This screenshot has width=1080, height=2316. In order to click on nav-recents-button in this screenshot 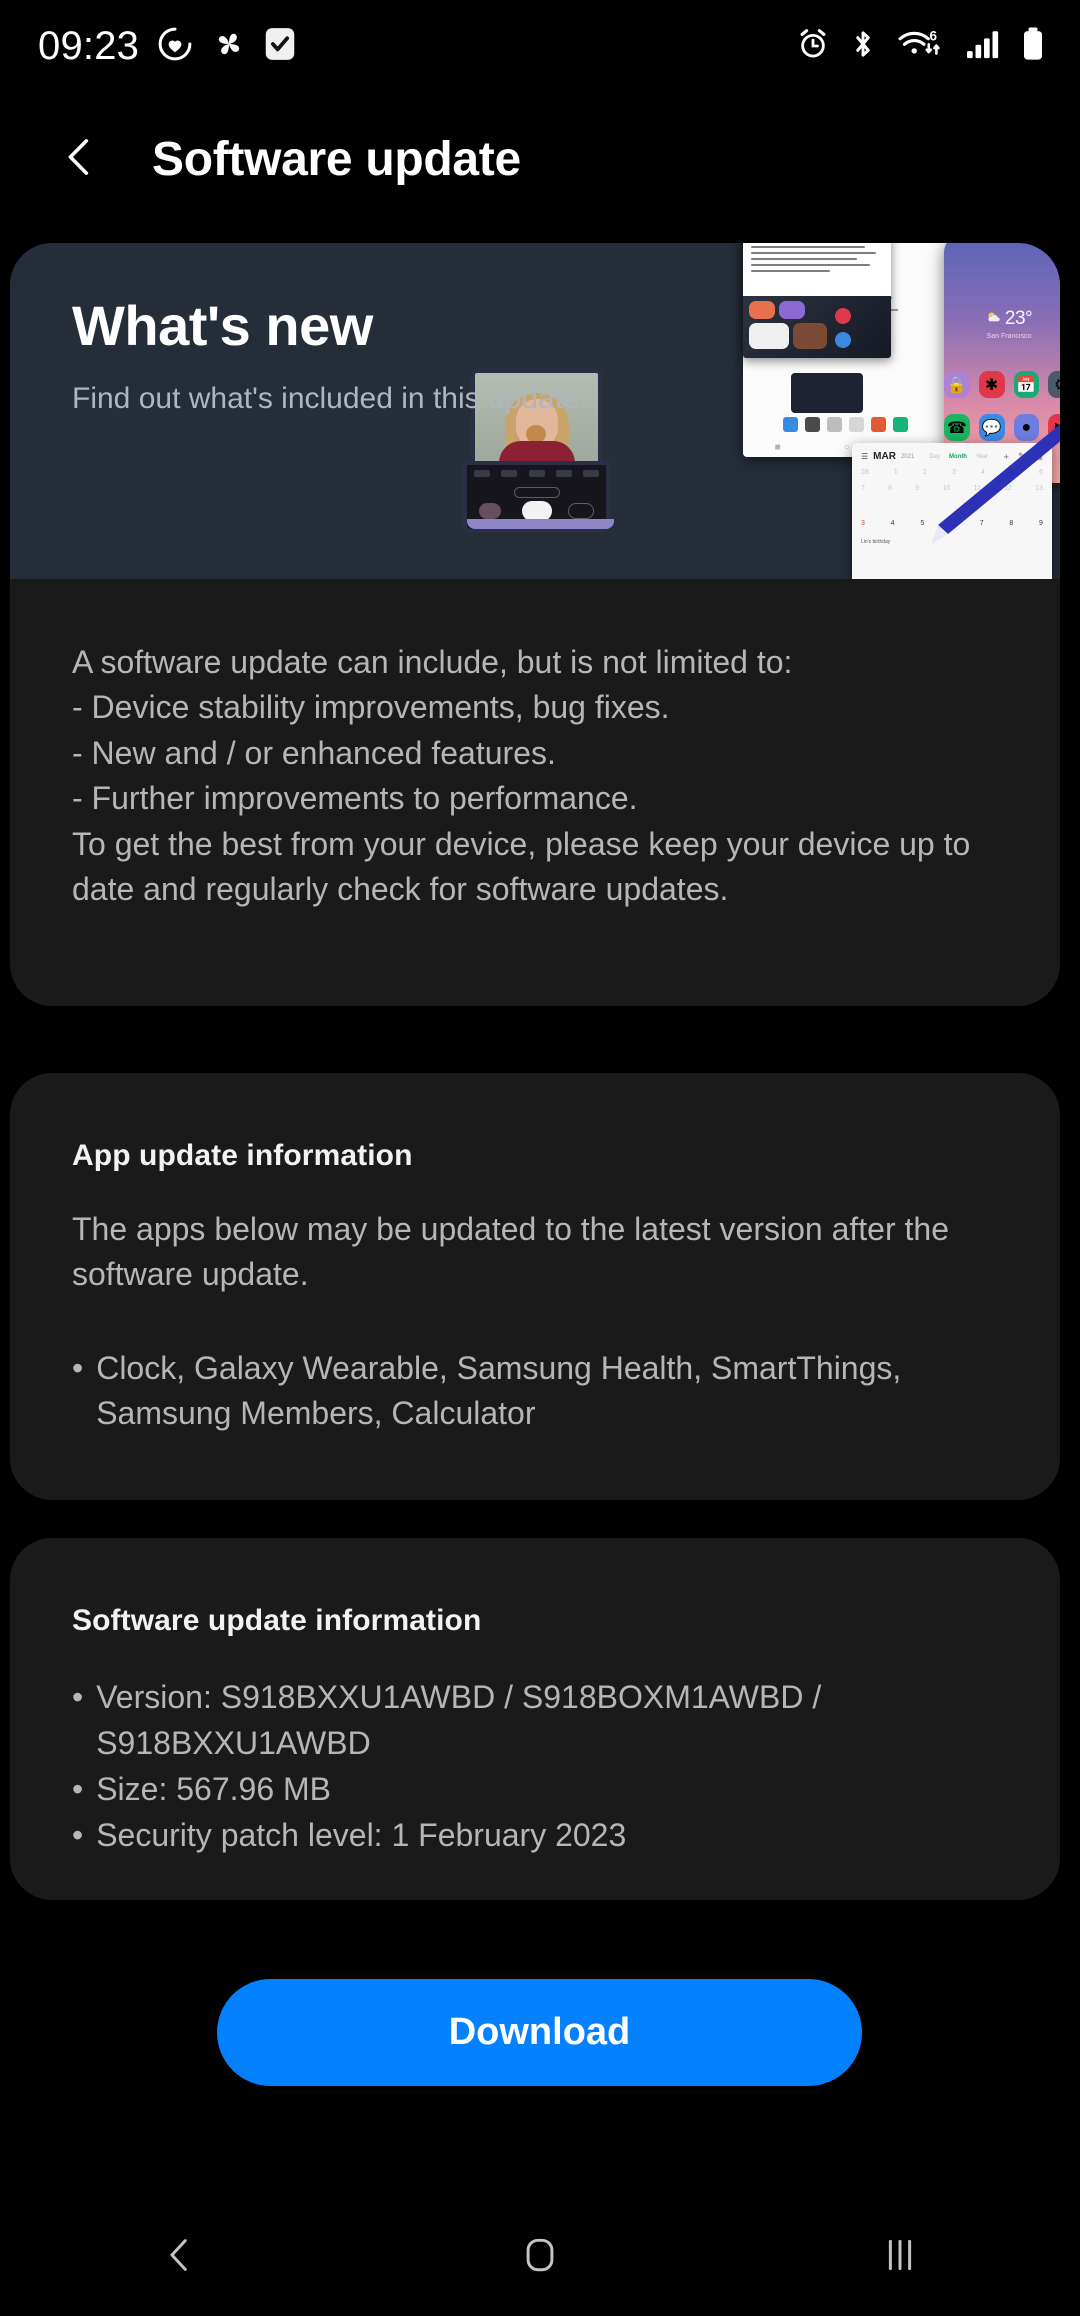, I will do `click(900, 2257)`.